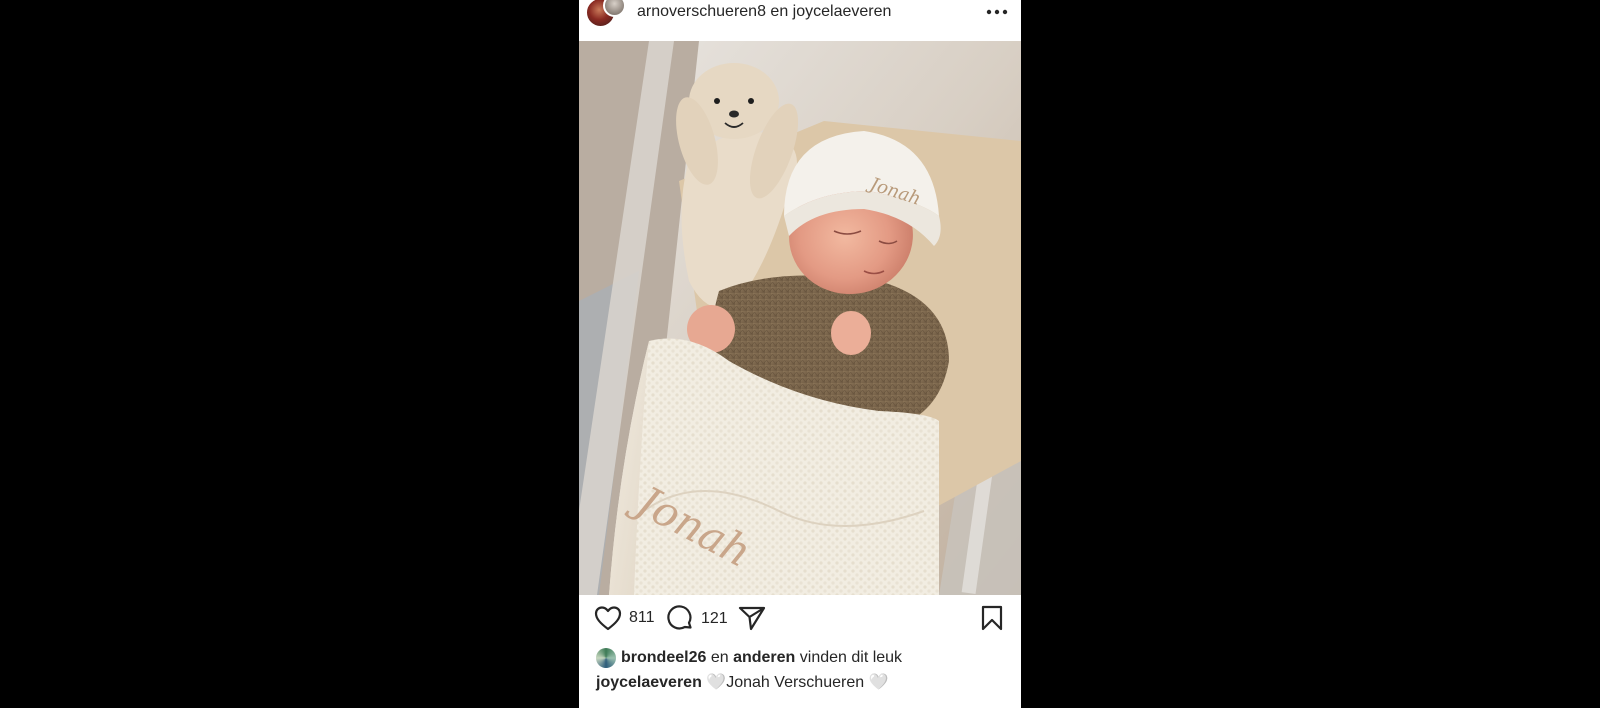 The image size is (1600, 708). What do you see at coordinates (851, 657) in the screenshot?
I see `likes-suffix: vinden dit leuk` at bounding box center [851, 657].